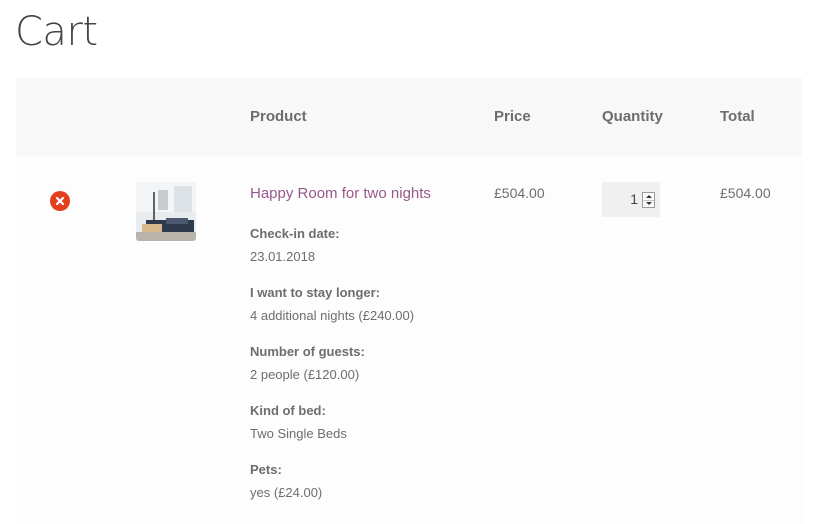 The image size is (816, 524). I want to click on quantity-spinner, so click(648, 200).